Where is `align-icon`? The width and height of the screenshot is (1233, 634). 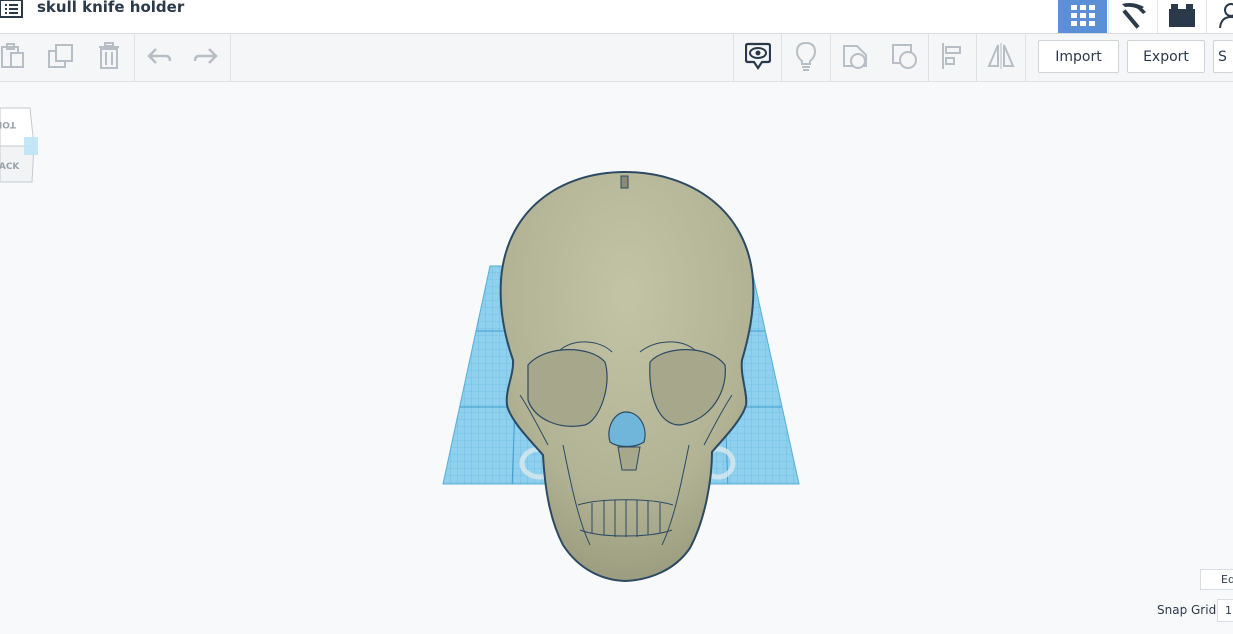 align-icon is located at coordinates (953, 58).